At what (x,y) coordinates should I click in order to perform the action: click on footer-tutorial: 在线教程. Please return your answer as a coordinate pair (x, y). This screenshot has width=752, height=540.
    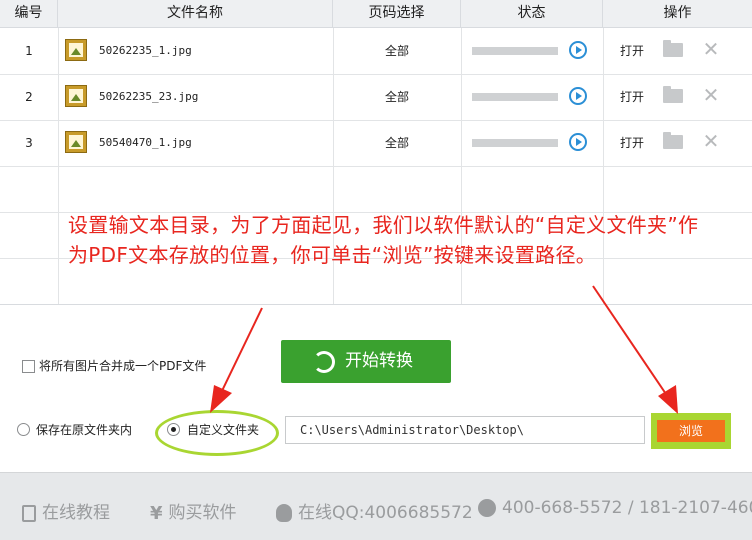
    Looking at the image, I should click on (66, 510).